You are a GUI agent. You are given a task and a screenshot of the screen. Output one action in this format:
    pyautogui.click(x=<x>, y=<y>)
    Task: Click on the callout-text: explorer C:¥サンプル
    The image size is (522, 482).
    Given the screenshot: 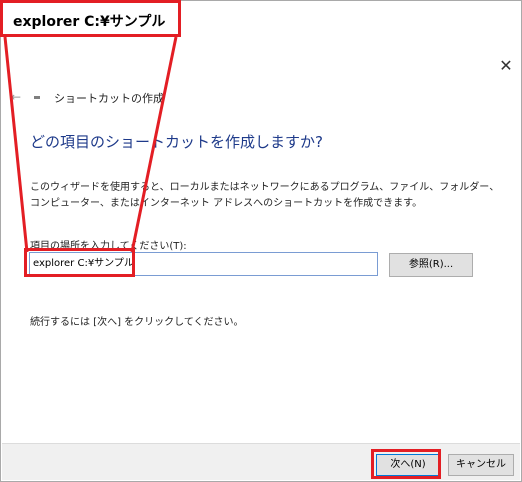 What is the action you would take?
    pyautogui.click(x=89, y=22)
    